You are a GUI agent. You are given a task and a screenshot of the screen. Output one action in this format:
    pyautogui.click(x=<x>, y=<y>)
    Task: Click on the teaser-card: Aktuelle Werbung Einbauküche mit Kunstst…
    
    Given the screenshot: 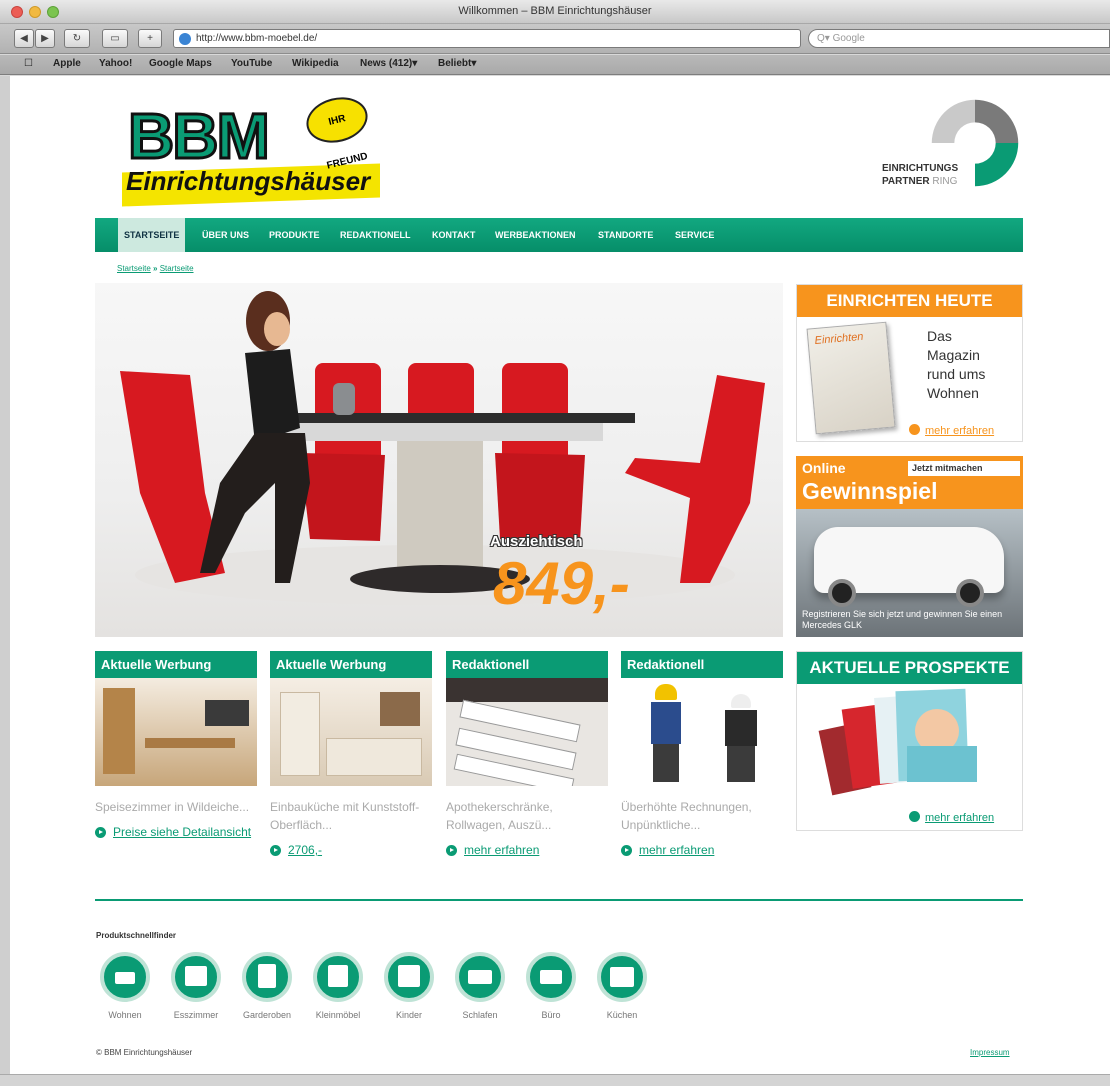 What is the action you would take?
    pyautogui.click(x=351, y=755)
    